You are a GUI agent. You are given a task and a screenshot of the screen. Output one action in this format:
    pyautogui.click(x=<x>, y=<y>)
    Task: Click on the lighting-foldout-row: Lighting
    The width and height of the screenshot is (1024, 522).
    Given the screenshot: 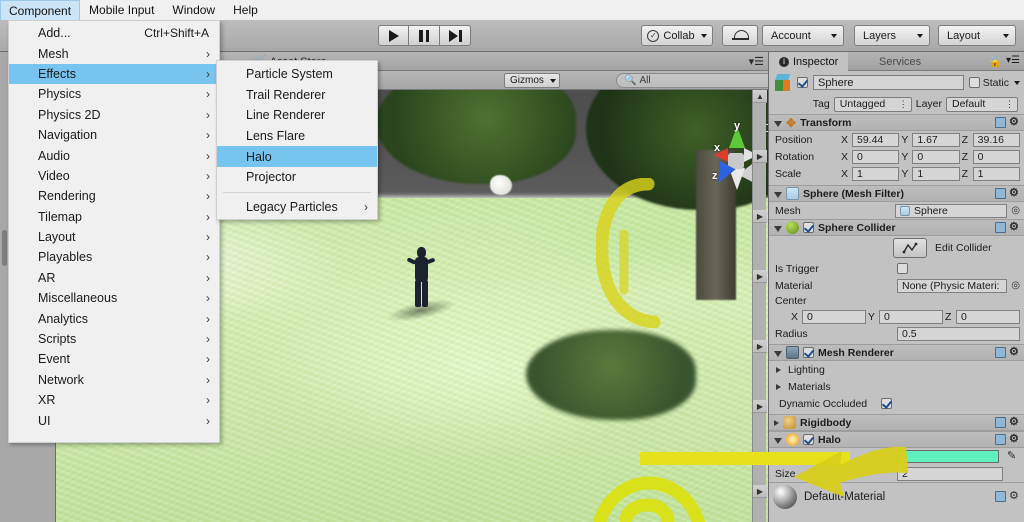 What is the action you would take?
    pyautogui.click(x=896, y=369)
    